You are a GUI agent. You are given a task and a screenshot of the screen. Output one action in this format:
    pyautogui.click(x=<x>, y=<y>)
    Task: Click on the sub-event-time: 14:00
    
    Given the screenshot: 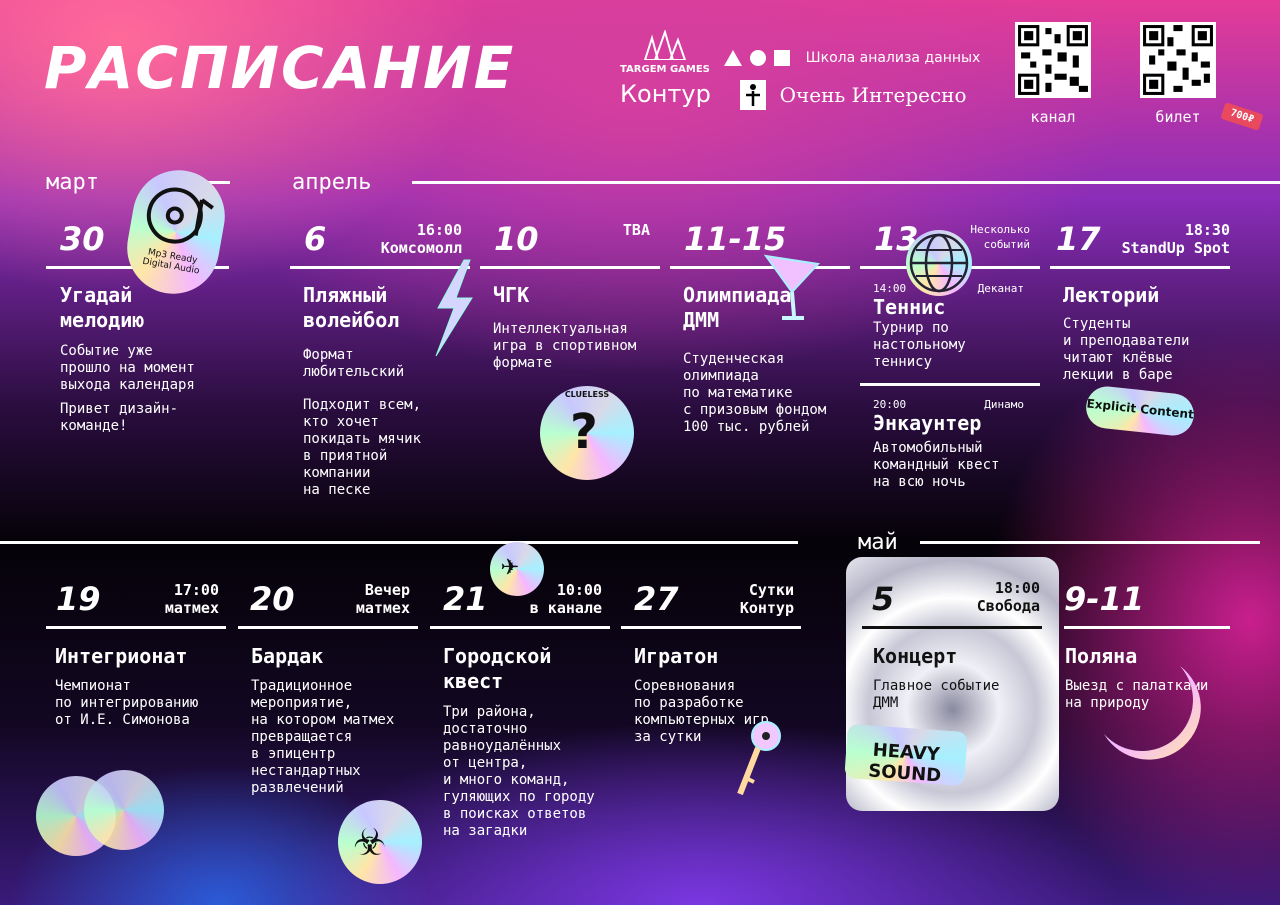 What is the action you would take?
    pyautogui.click(x=890, y=288)
    